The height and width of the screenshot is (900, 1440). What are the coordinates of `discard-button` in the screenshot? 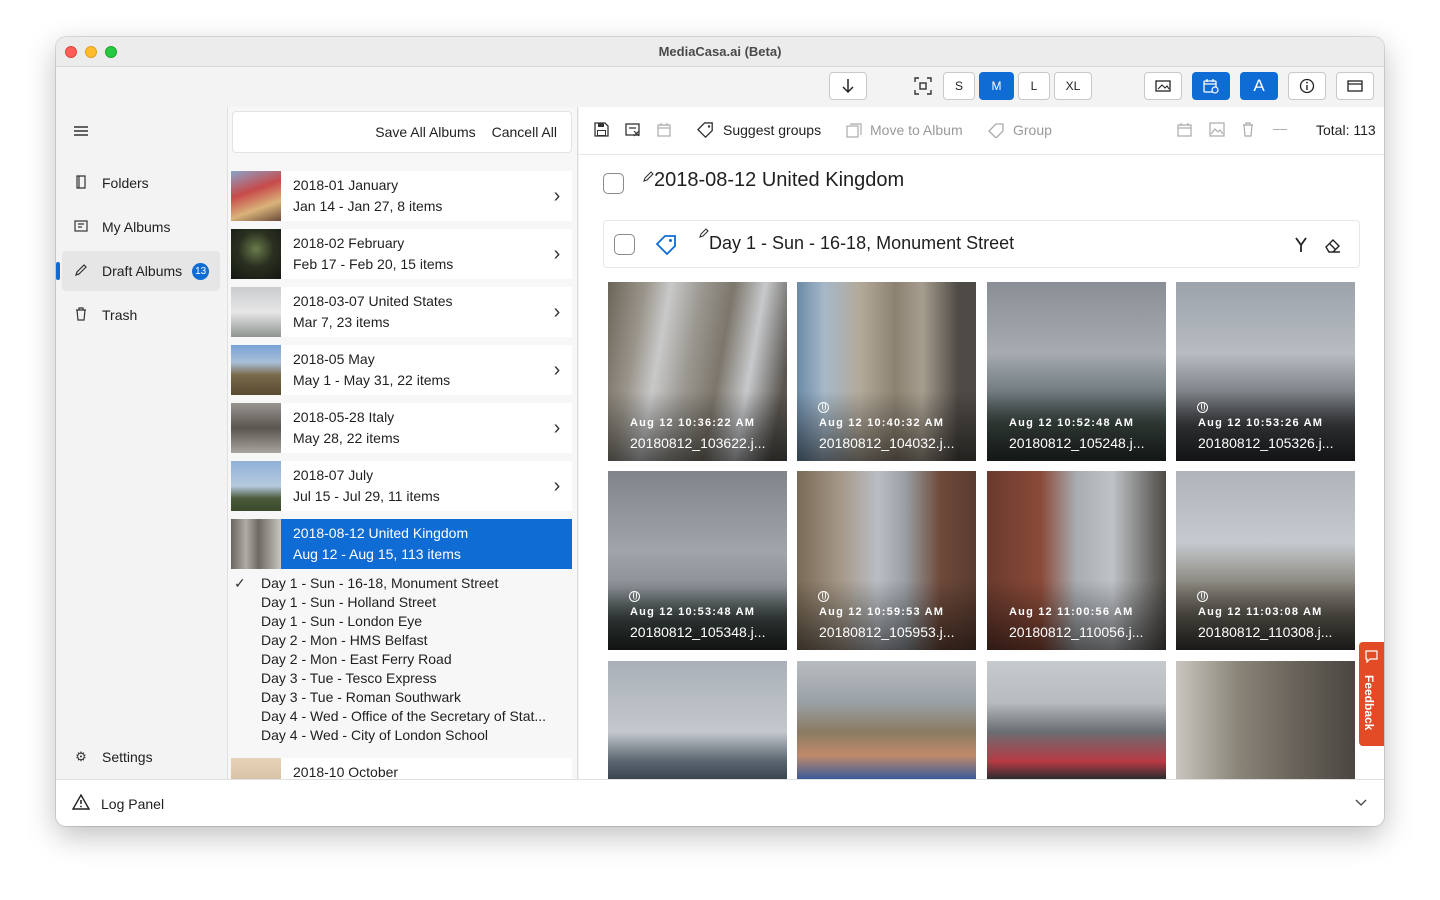 It's located at (633, 129).